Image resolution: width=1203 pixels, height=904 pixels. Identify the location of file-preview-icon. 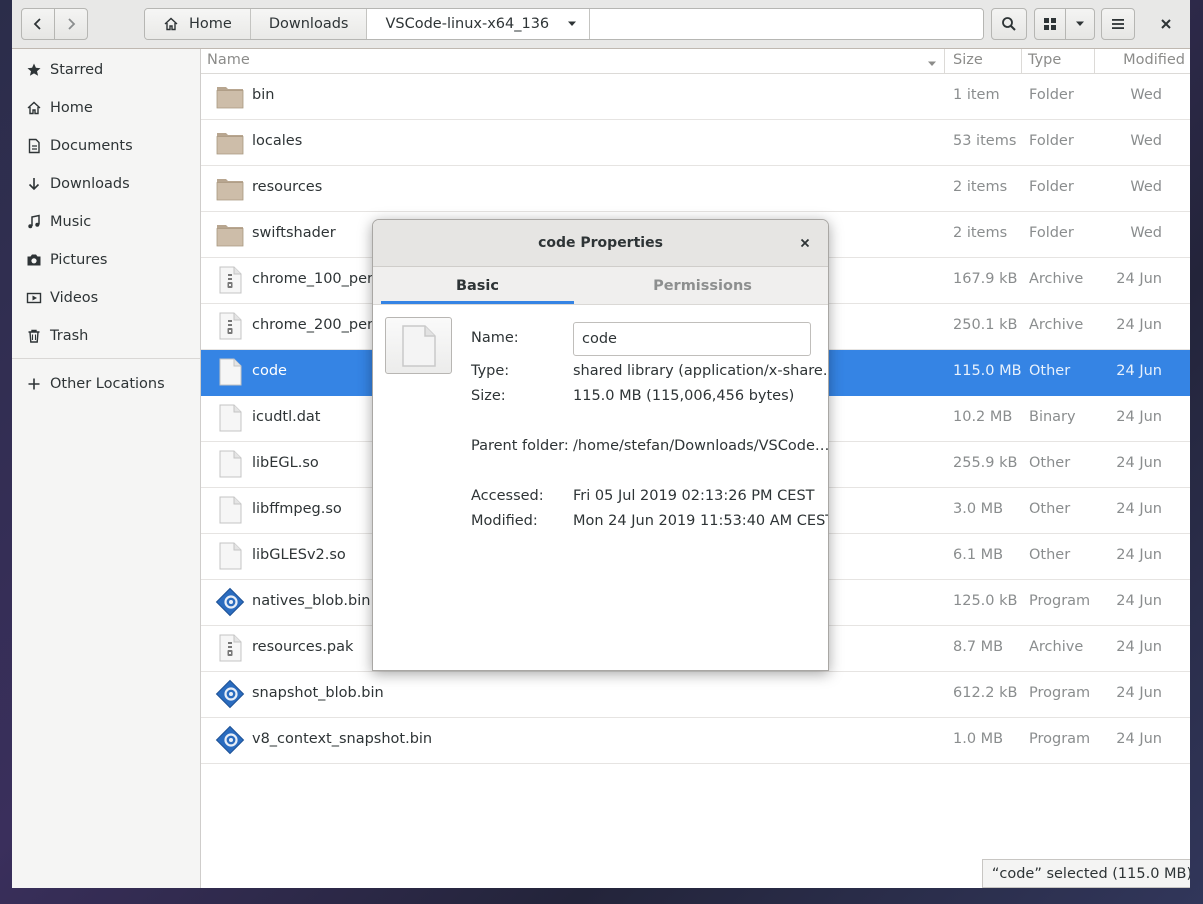
(418, 345).